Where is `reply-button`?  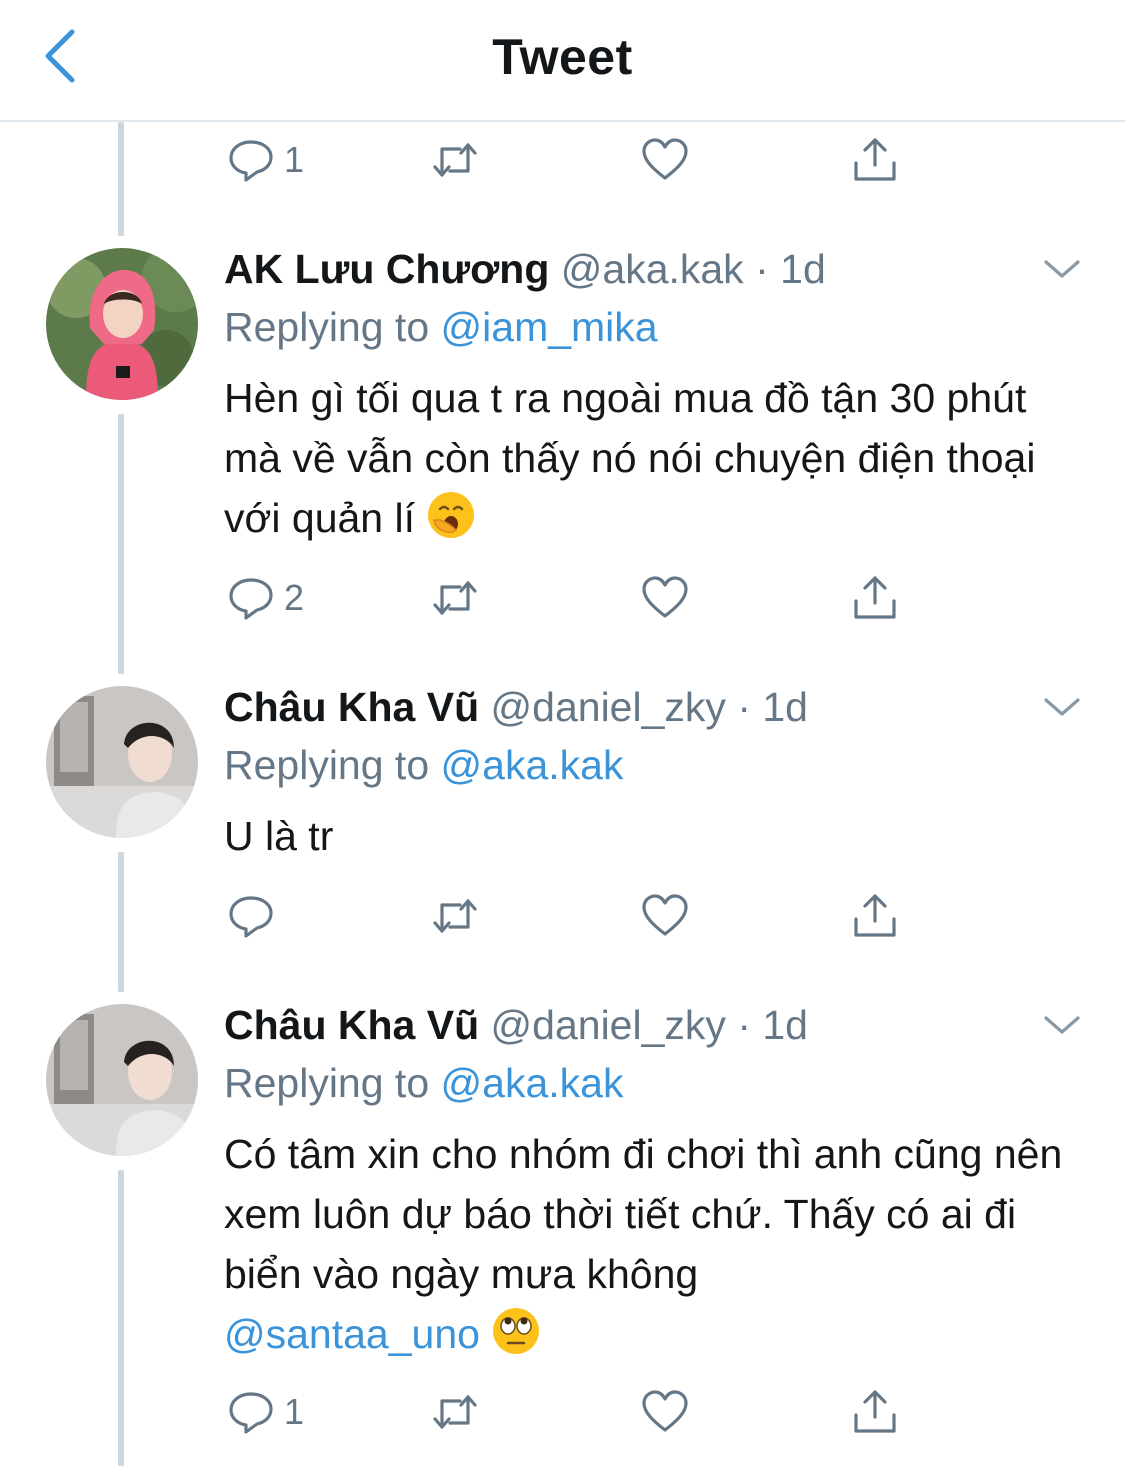
reply-button is located at coordinates (255, 916).